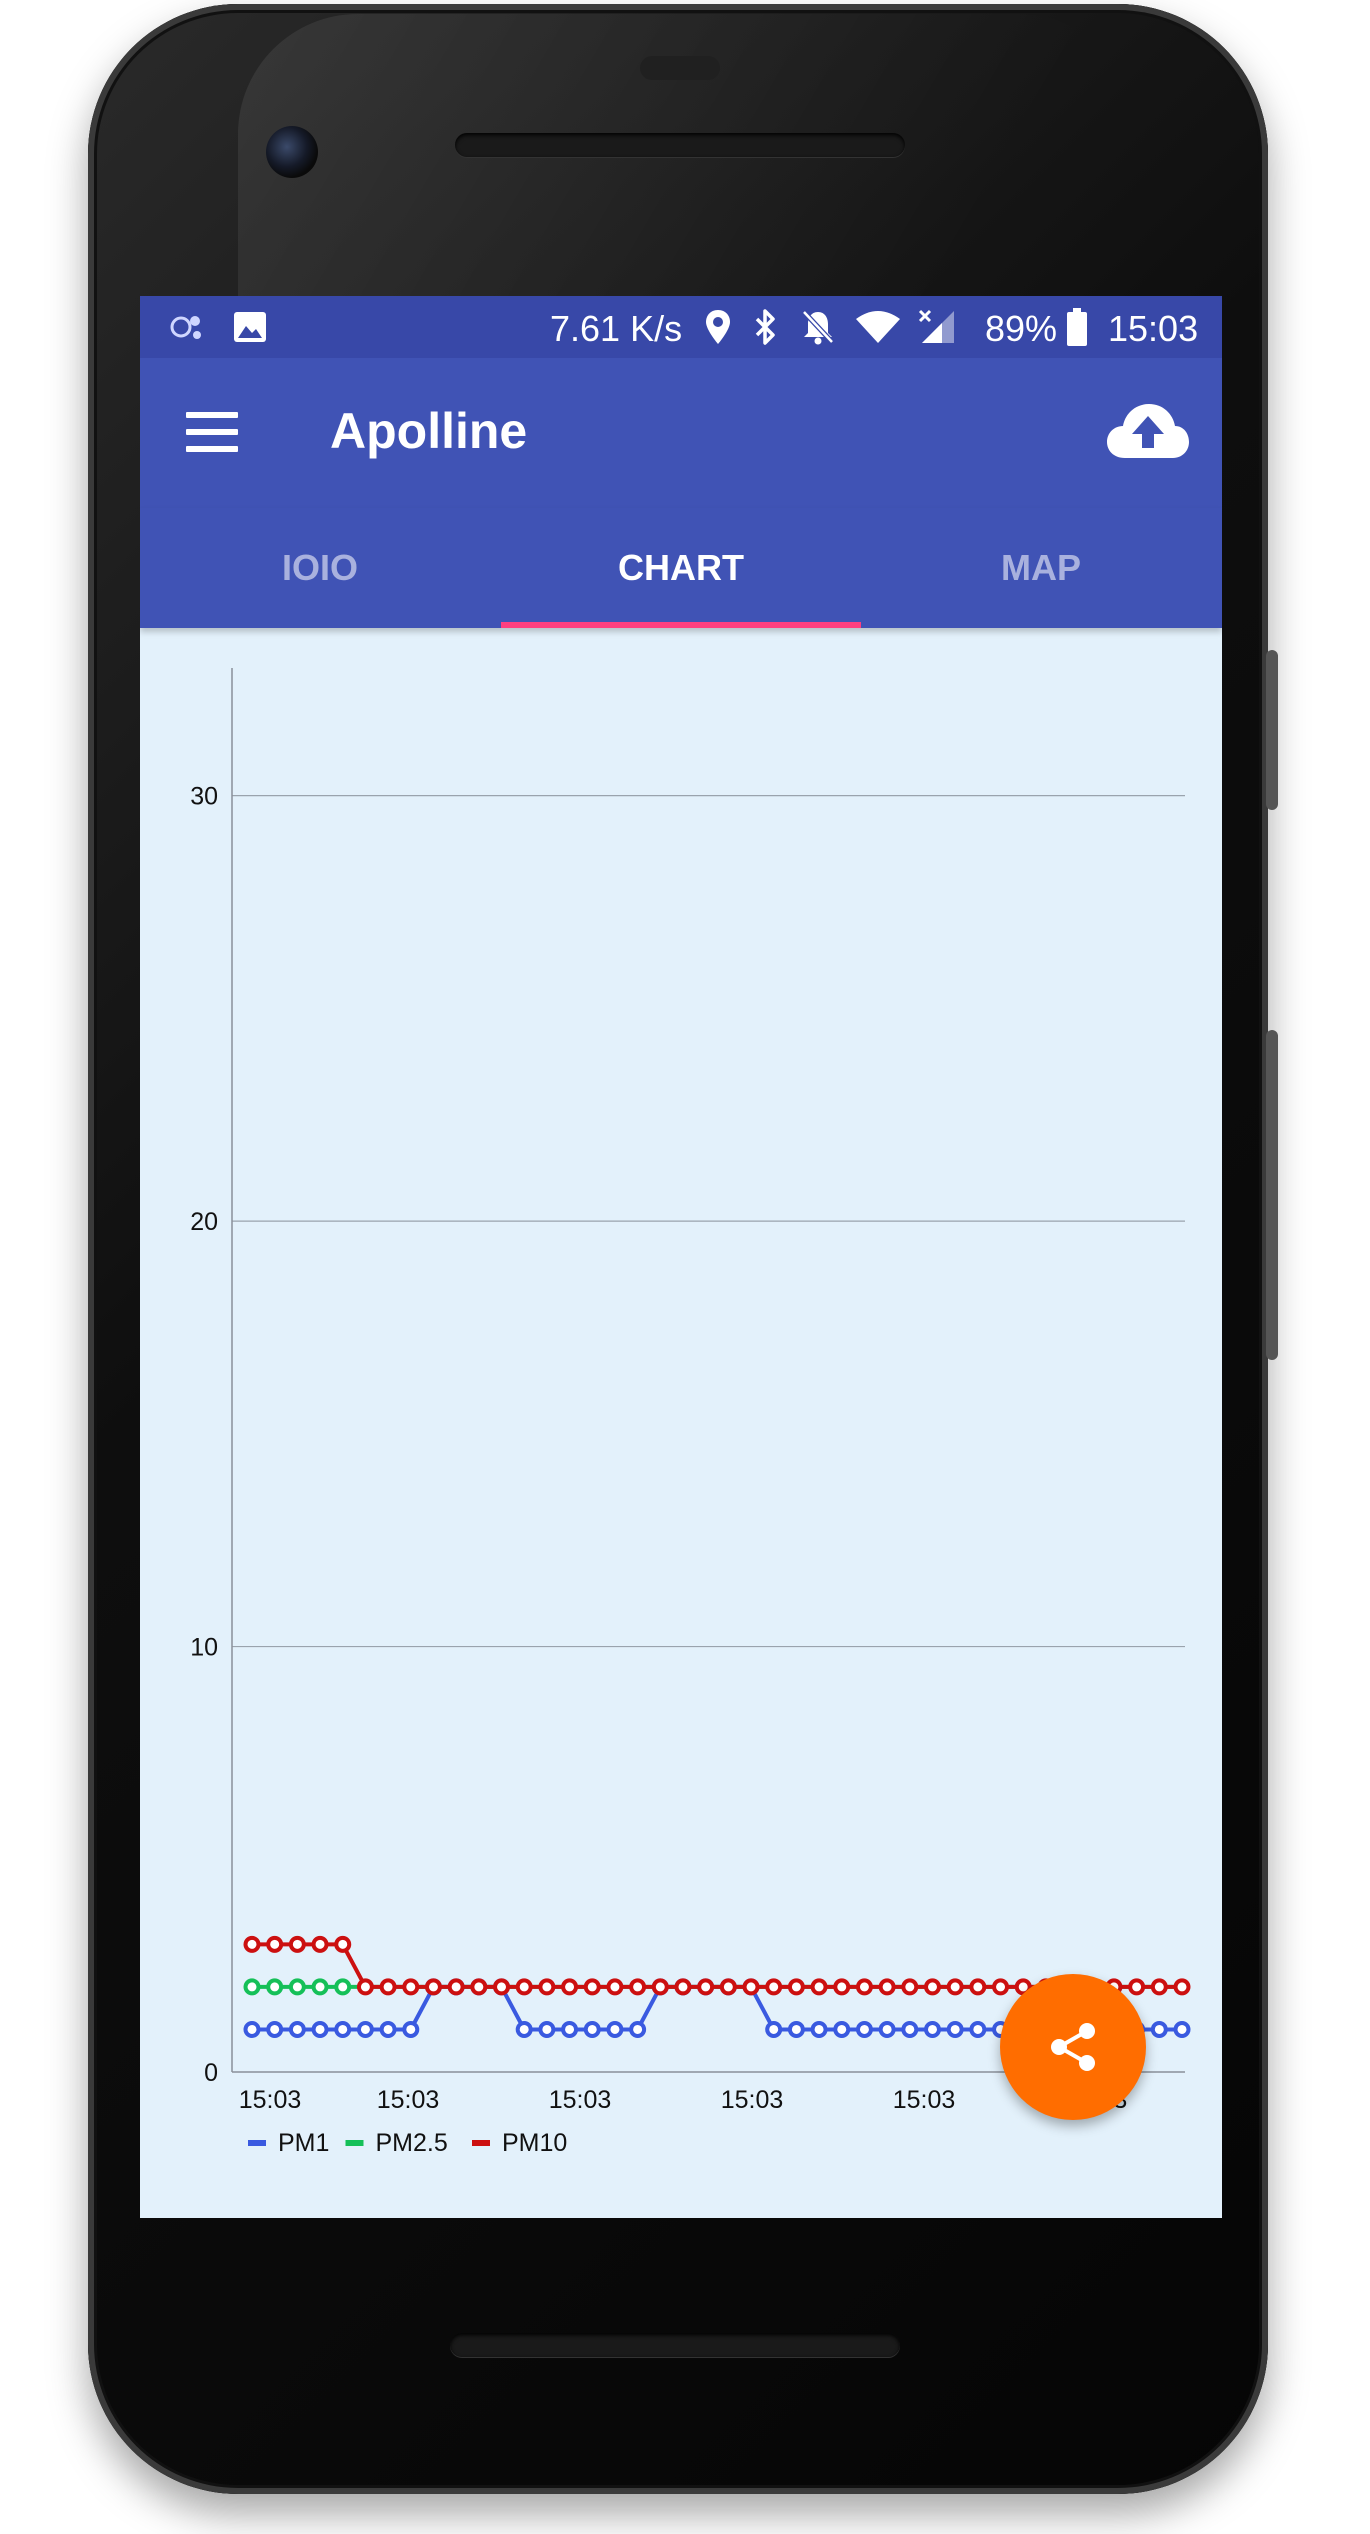  What do you see at coordinates (292, 152) in the screenshot?
I see `front-camera` at bounding box center [292, 152].